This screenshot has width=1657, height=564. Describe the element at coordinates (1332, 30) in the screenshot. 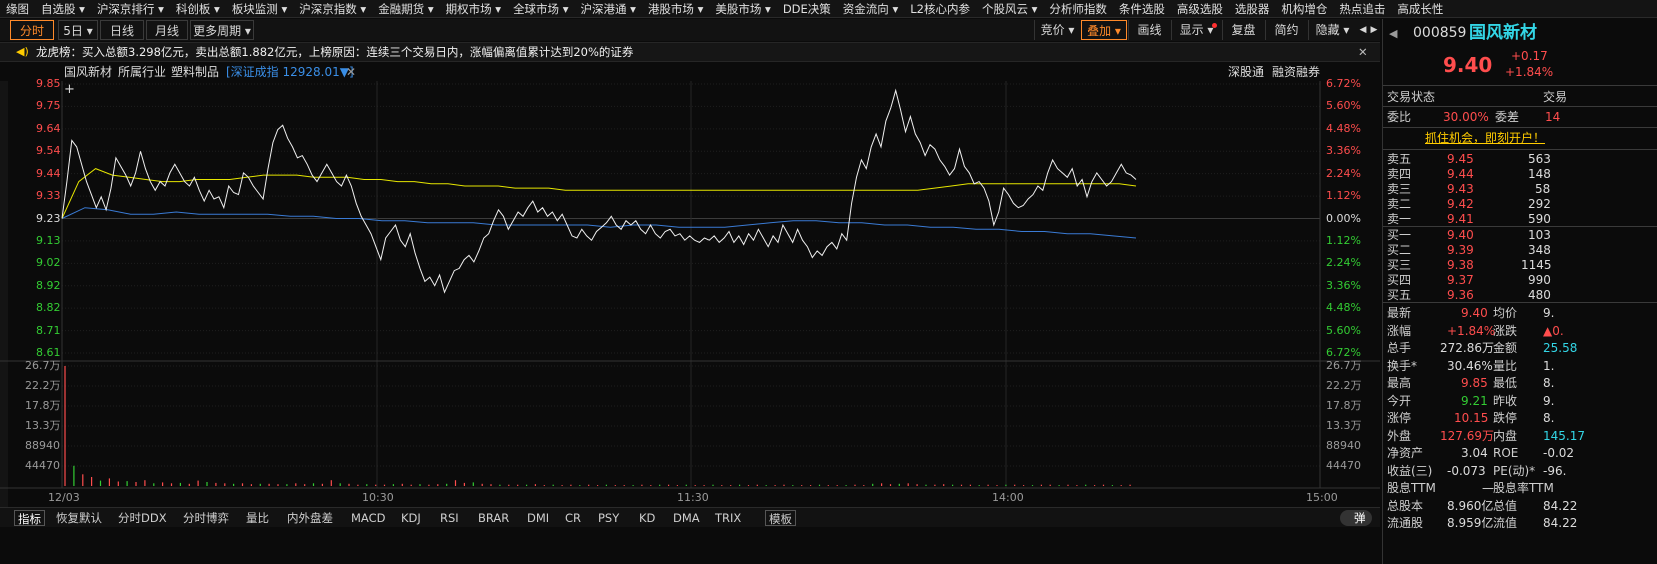

I see `hide-button: 隐藏 ▾` at that location.